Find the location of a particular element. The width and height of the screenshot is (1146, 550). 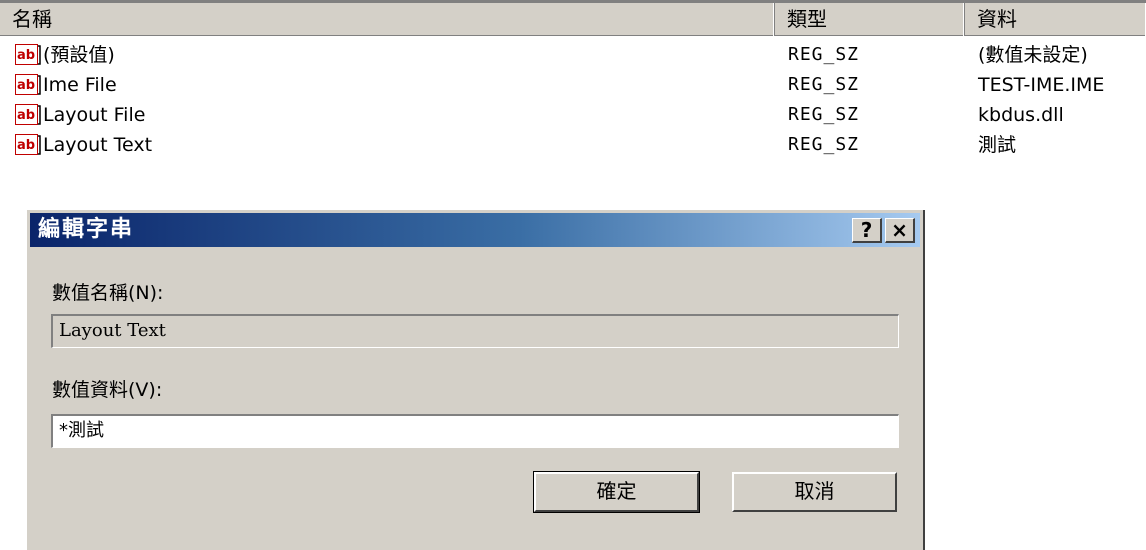

value-data-label: 數值資料(V): is located at coordinates (107, 390).